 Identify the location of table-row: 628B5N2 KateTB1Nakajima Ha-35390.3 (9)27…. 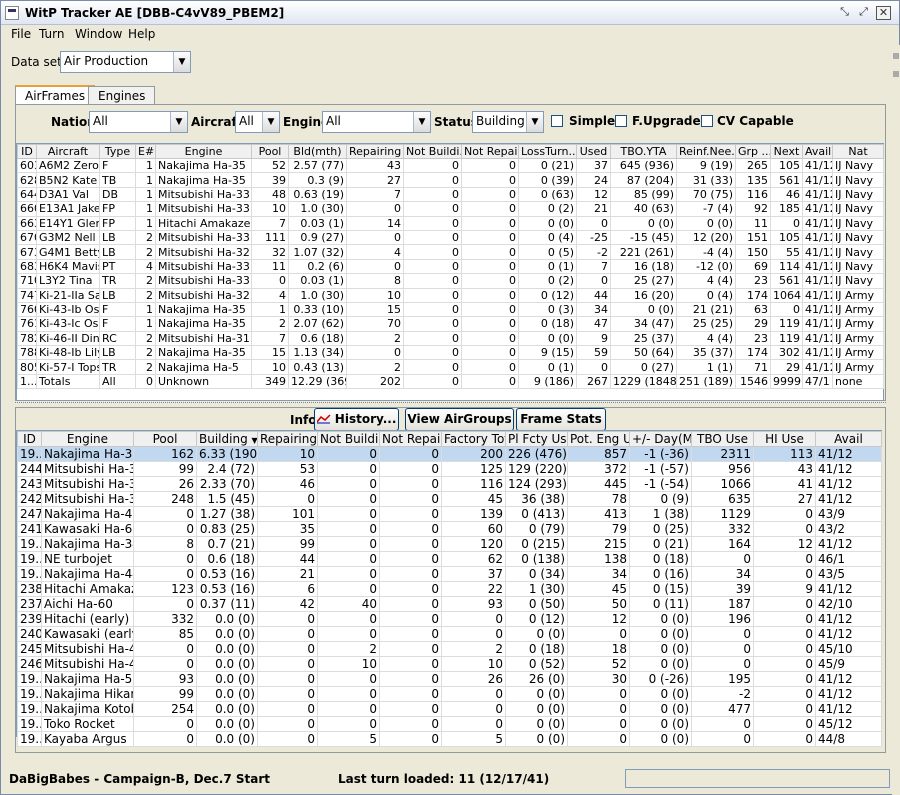
(450, 180).